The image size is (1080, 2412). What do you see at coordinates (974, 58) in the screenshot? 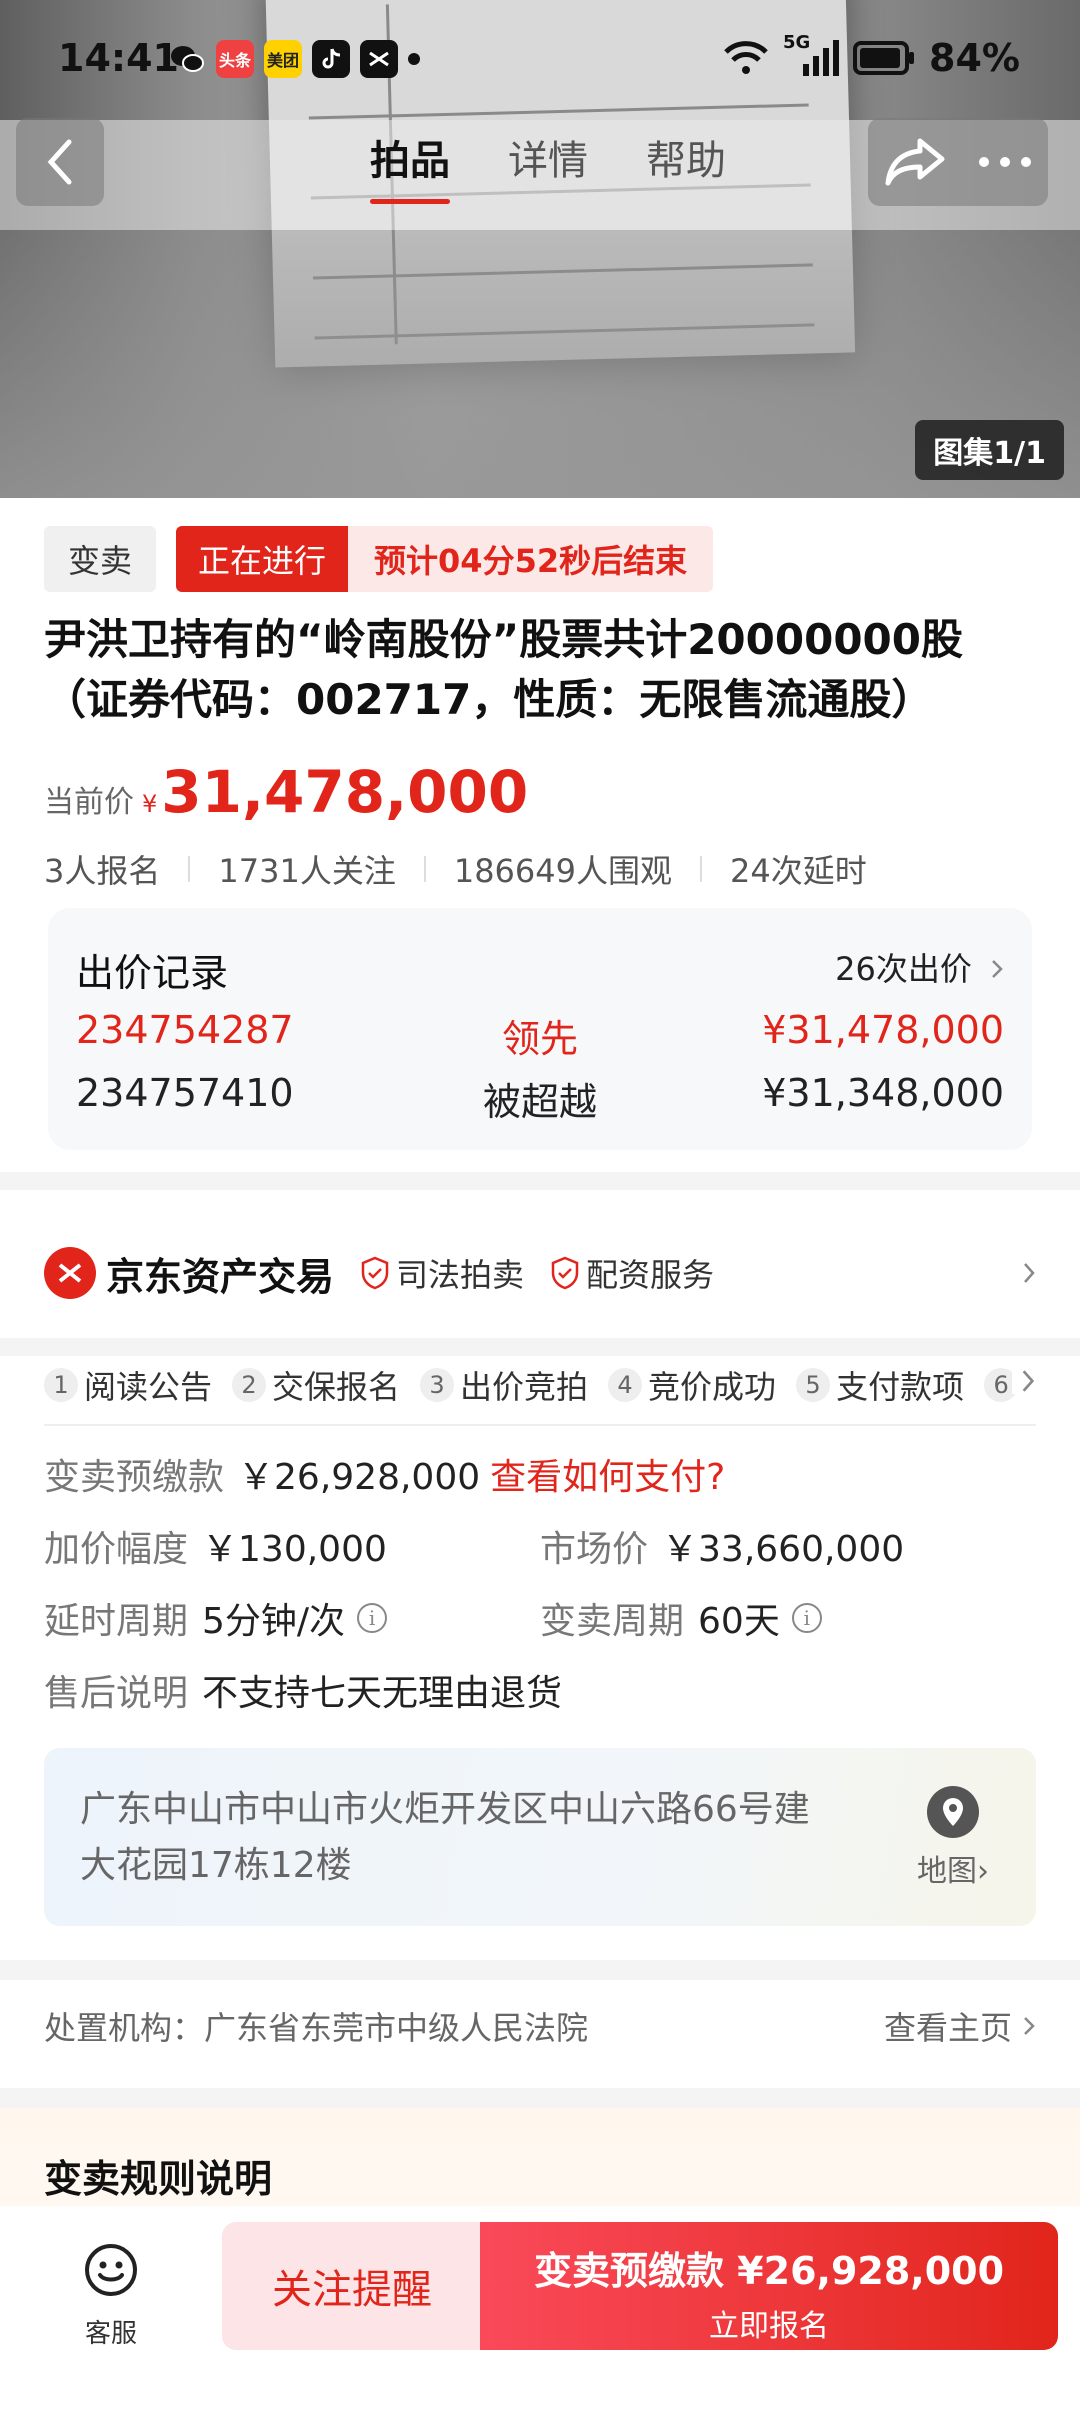
I see `battery-percent: 84%` at bounding box center [974, 58].